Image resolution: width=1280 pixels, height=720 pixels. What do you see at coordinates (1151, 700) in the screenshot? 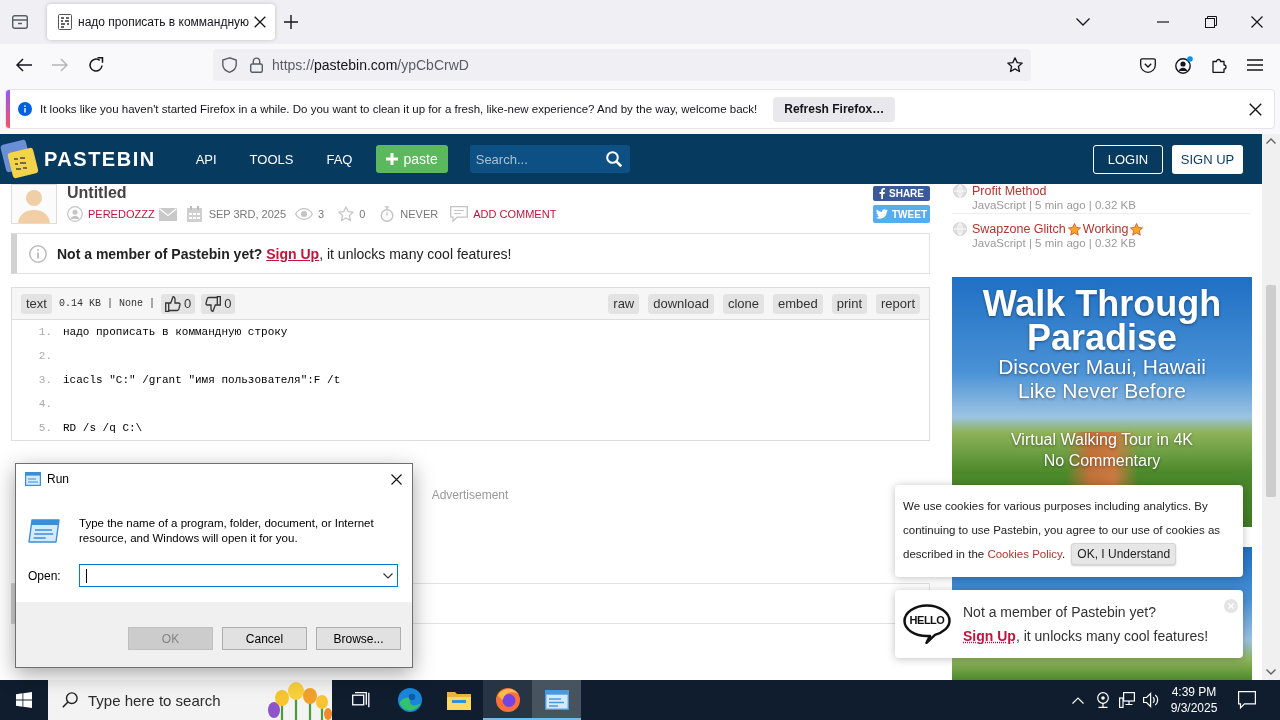
I see `volume-icon` at bounding box center [1151, 700].